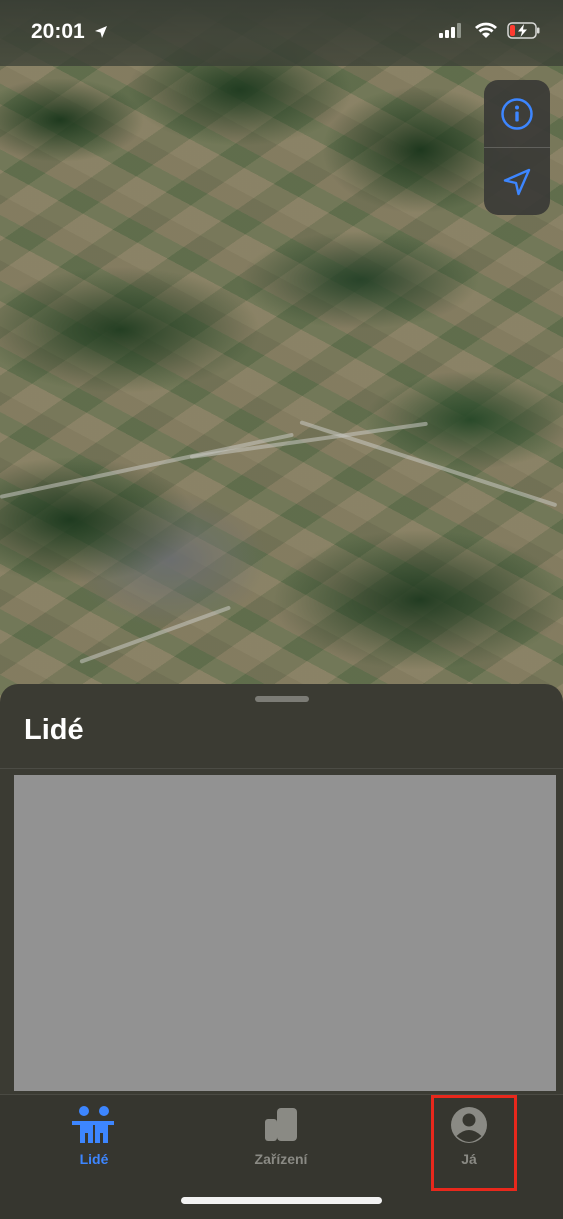 This screenshot has height=1219, width=563. I want to click on info-icon, so click(517, 113).